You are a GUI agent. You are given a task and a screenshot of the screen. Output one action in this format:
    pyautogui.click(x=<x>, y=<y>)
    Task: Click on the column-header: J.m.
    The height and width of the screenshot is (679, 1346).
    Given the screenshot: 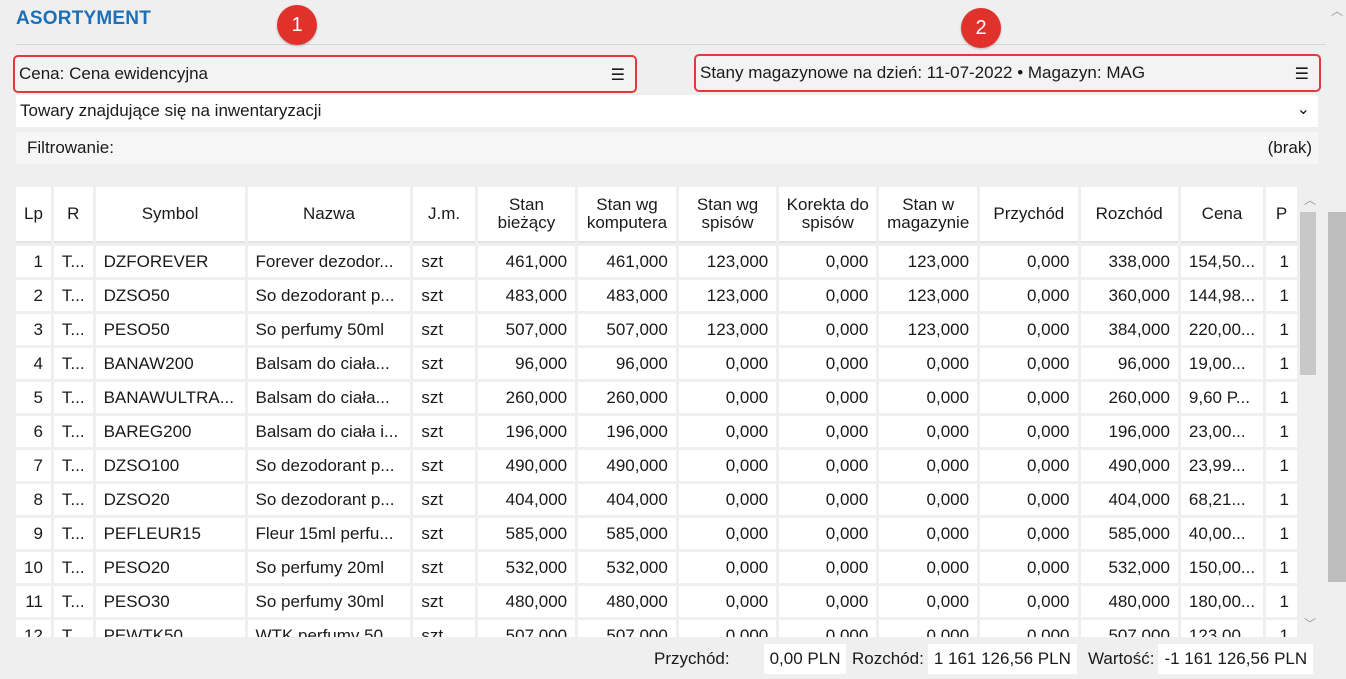 What is the action you would take?
    pyautogui.click(x=444, y=215)
    